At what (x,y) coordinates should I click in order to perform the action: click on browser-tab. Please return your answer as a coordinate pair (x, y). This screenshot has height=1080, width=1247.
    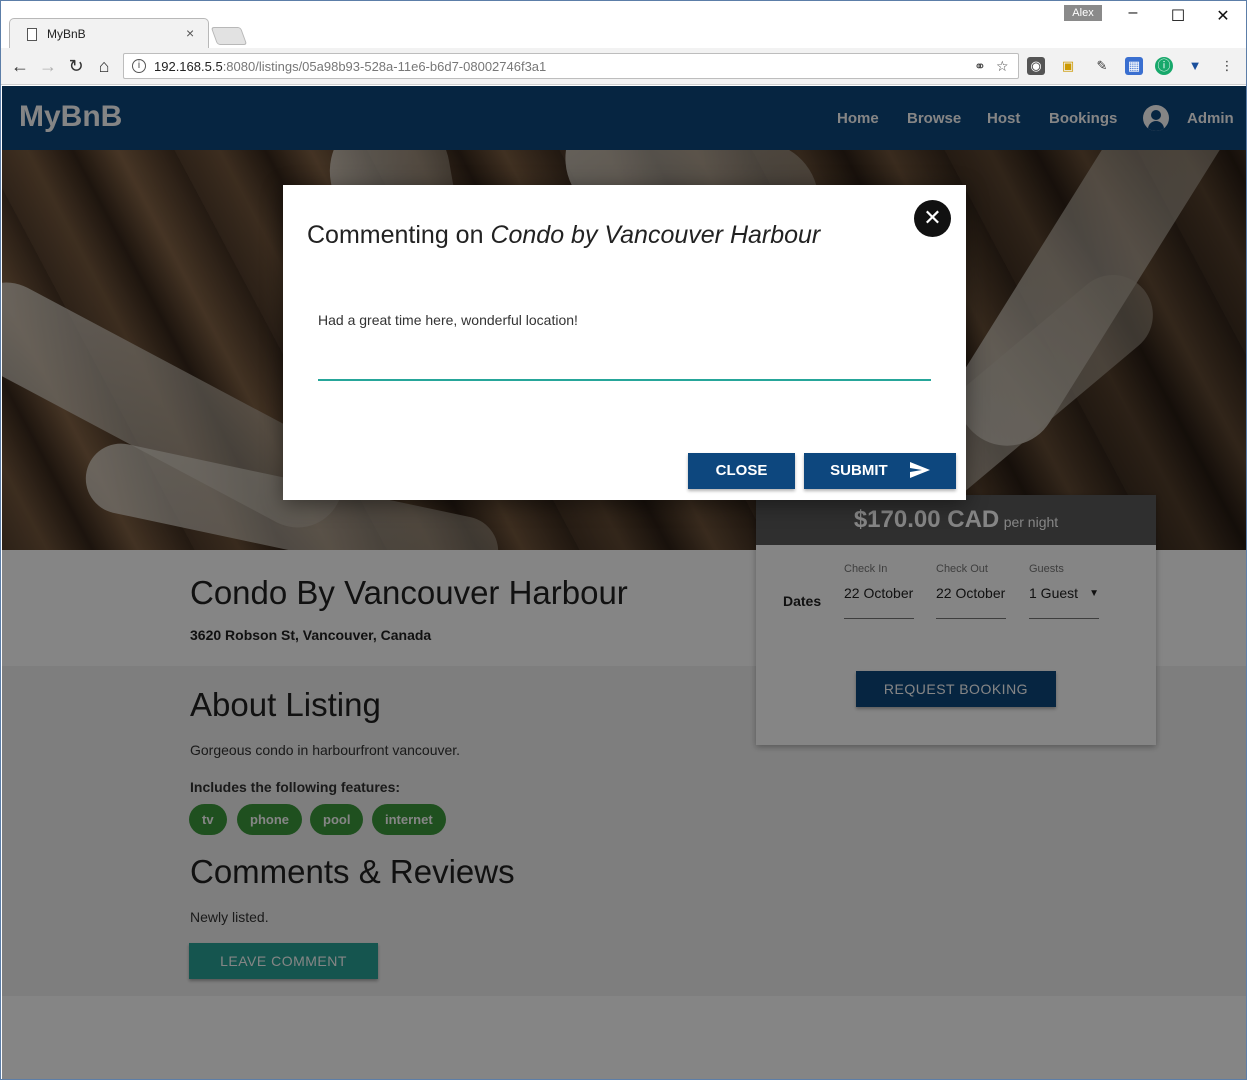
    Looking at the image, I should click on (109, 33).